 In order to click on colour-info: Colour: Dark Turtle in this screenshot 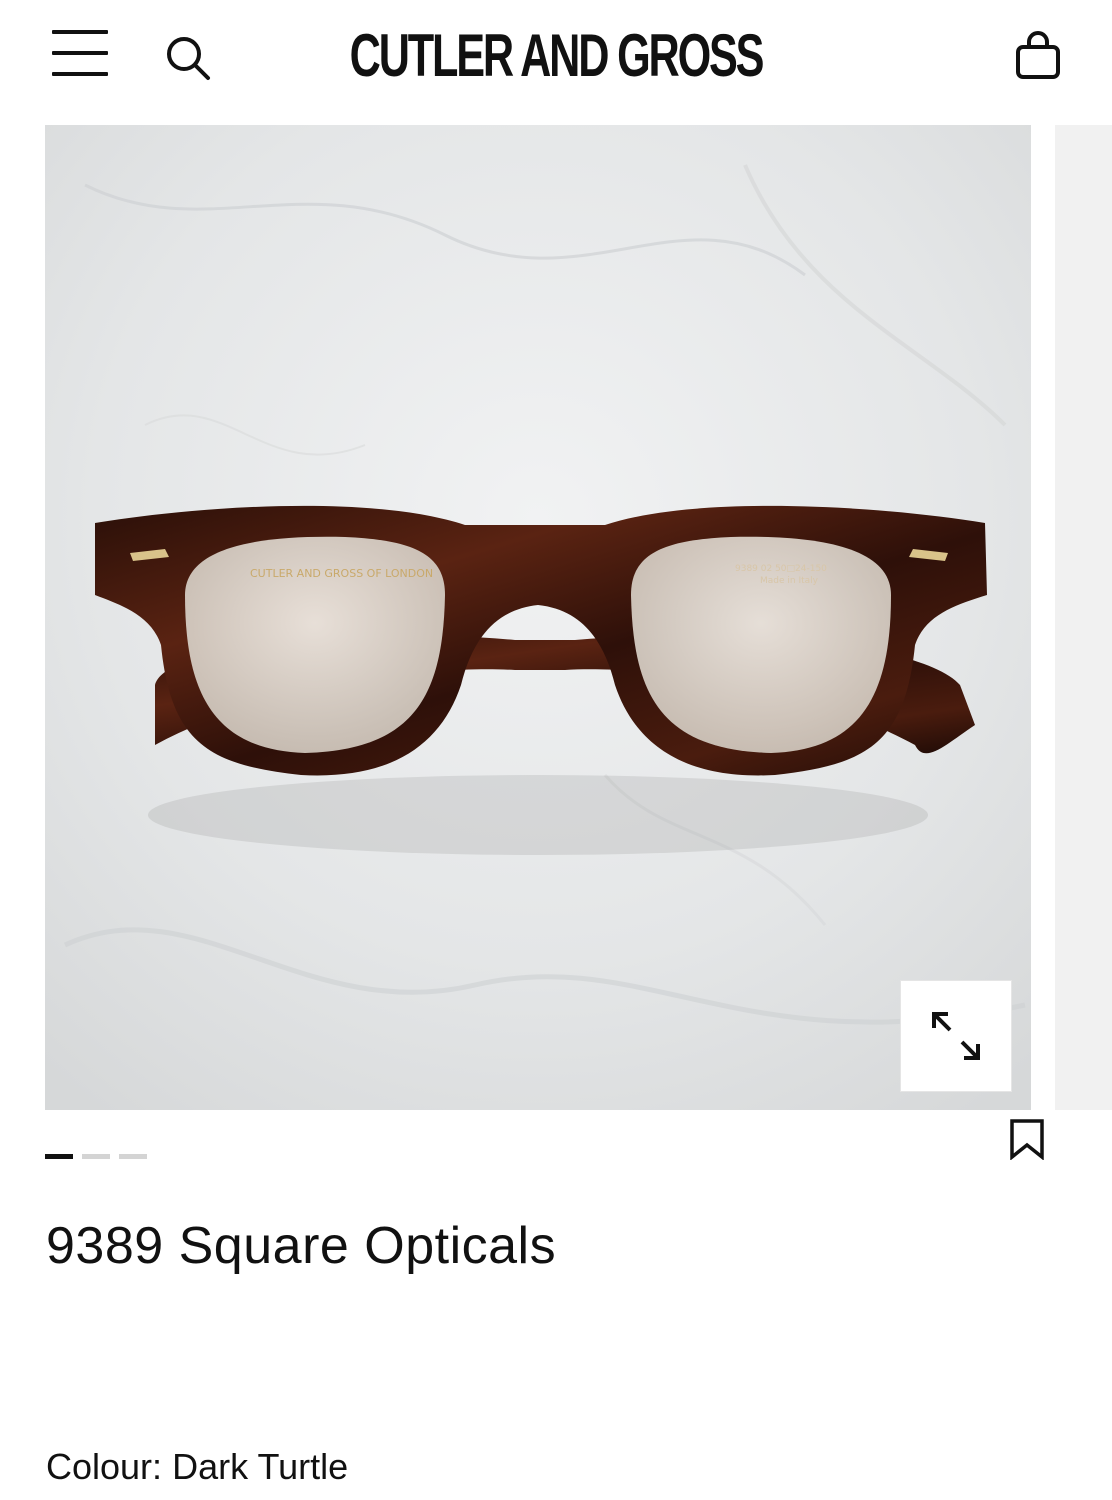, I will do `click(197, 1467)`.